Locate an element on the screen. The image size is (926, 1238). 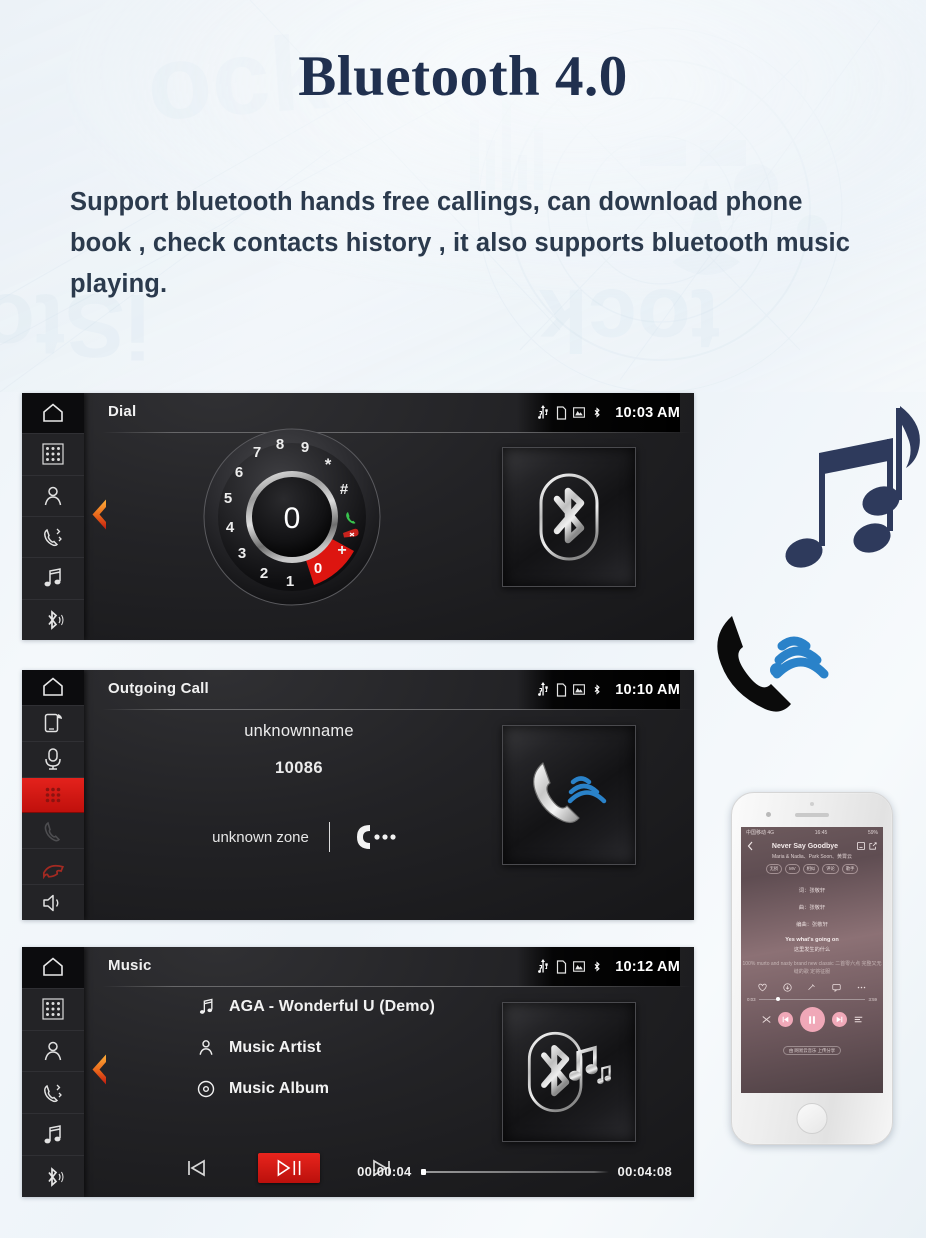
phone-transport-row is located at coordinates (812, 1019).